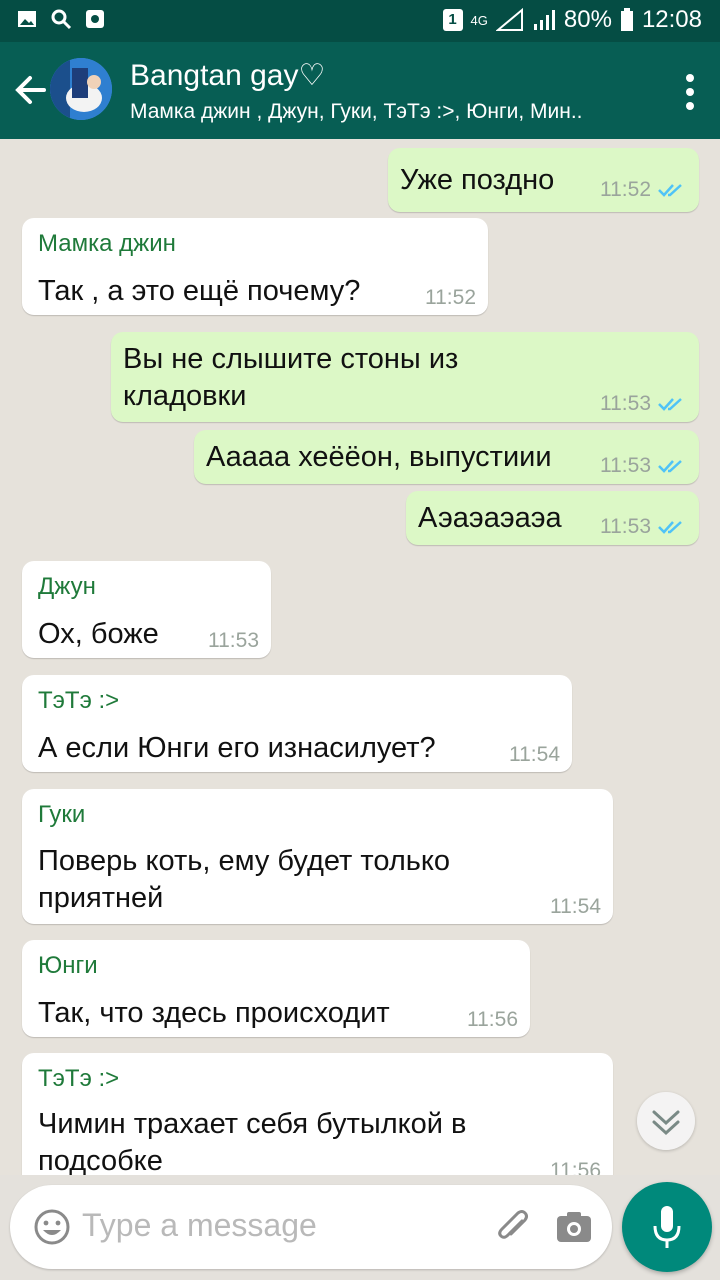  I want to click on camera-icon, so click(574, 1227).